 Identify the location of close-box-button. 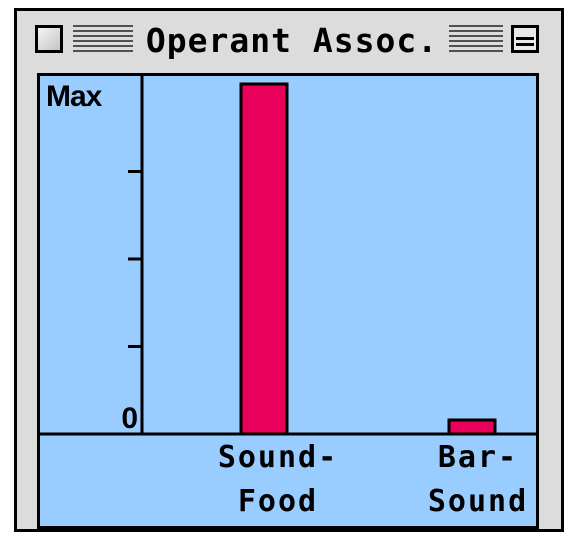
(49, 39).